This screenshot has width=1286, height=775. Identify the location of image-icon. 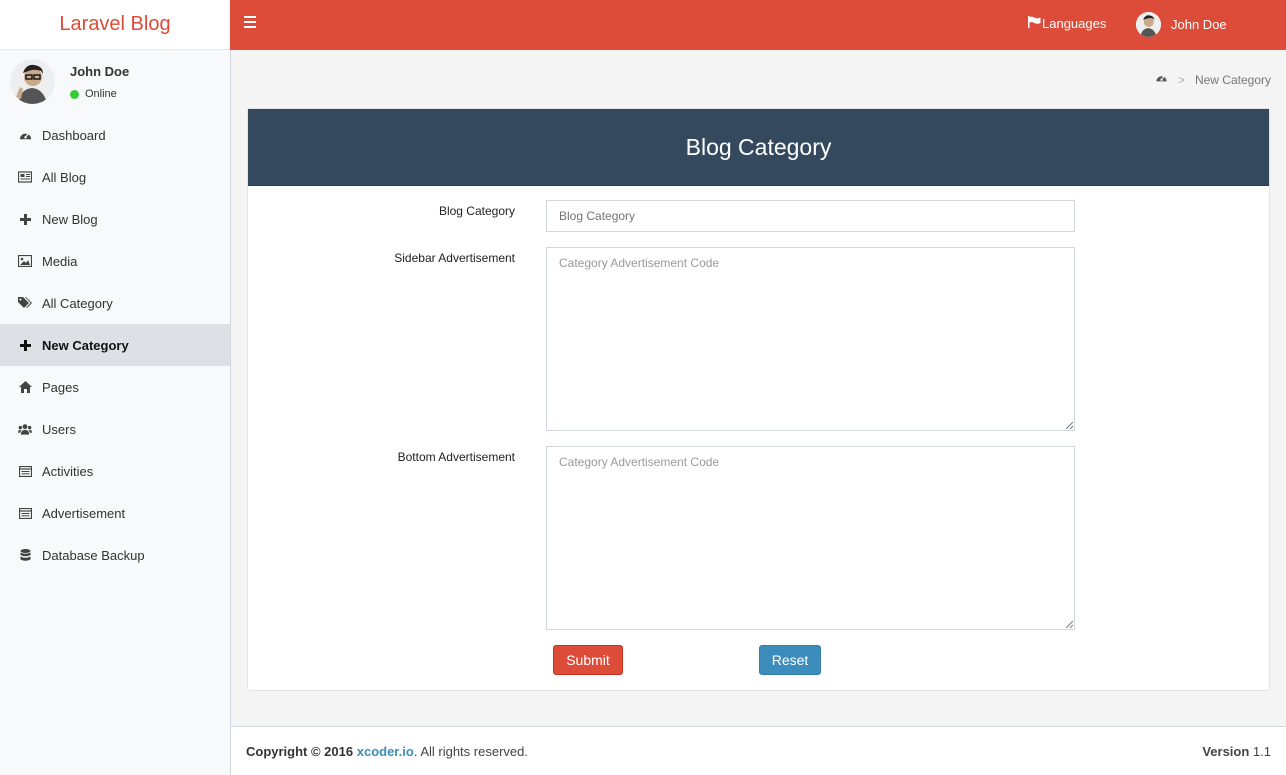
(25, 261).